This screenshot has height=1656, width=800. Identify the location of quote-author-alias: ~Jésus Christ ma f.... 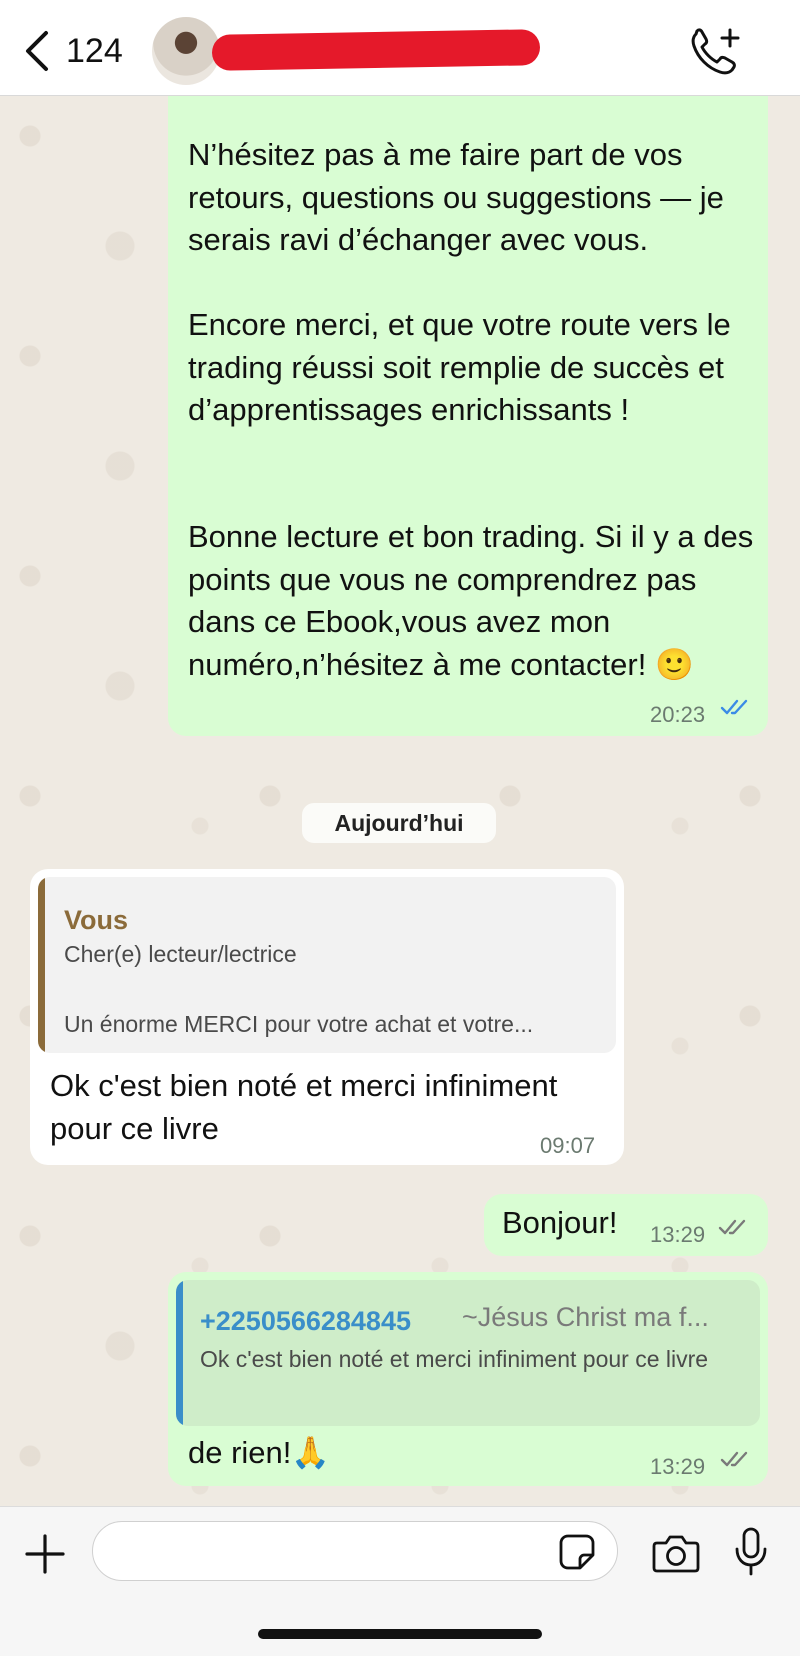
(585, 1317).